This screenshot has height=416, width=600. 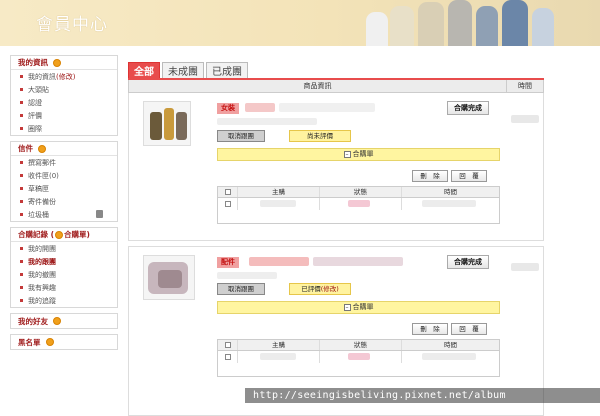 What do you see at coordinates (64, 115) in the screenshot?
I see `sidebar-item-reviews: 評價` at bounding box center [64, 115].